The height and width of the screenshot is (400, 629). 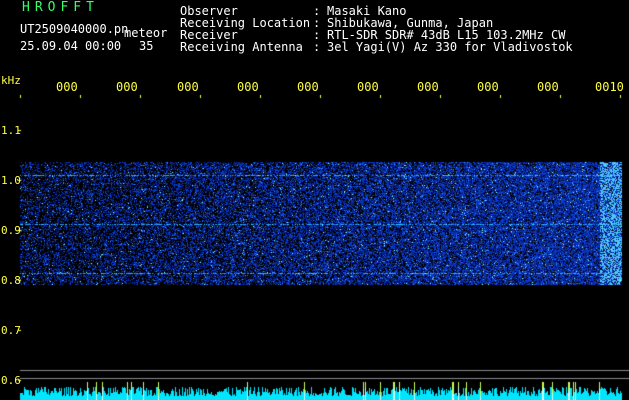 What do you see at coordinates (548, 87) in the screenshot?
I see `x-tick-9: 000` at bounding box center [548, 87].